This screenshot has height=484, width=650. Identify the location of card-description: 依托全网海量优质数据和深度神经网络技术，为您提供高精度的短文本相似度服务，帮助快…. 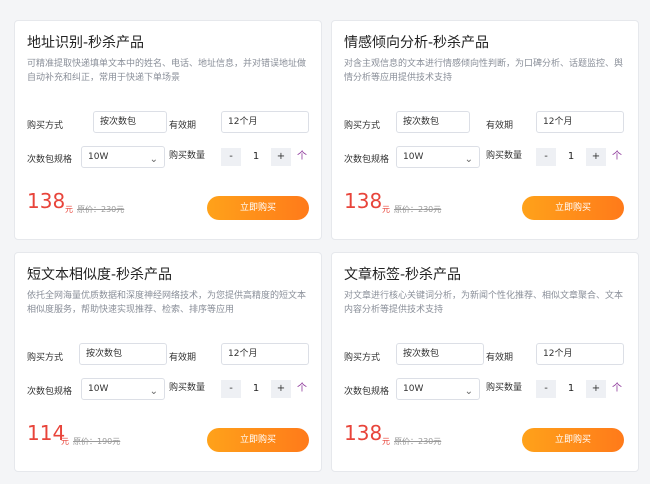
(167, 303).